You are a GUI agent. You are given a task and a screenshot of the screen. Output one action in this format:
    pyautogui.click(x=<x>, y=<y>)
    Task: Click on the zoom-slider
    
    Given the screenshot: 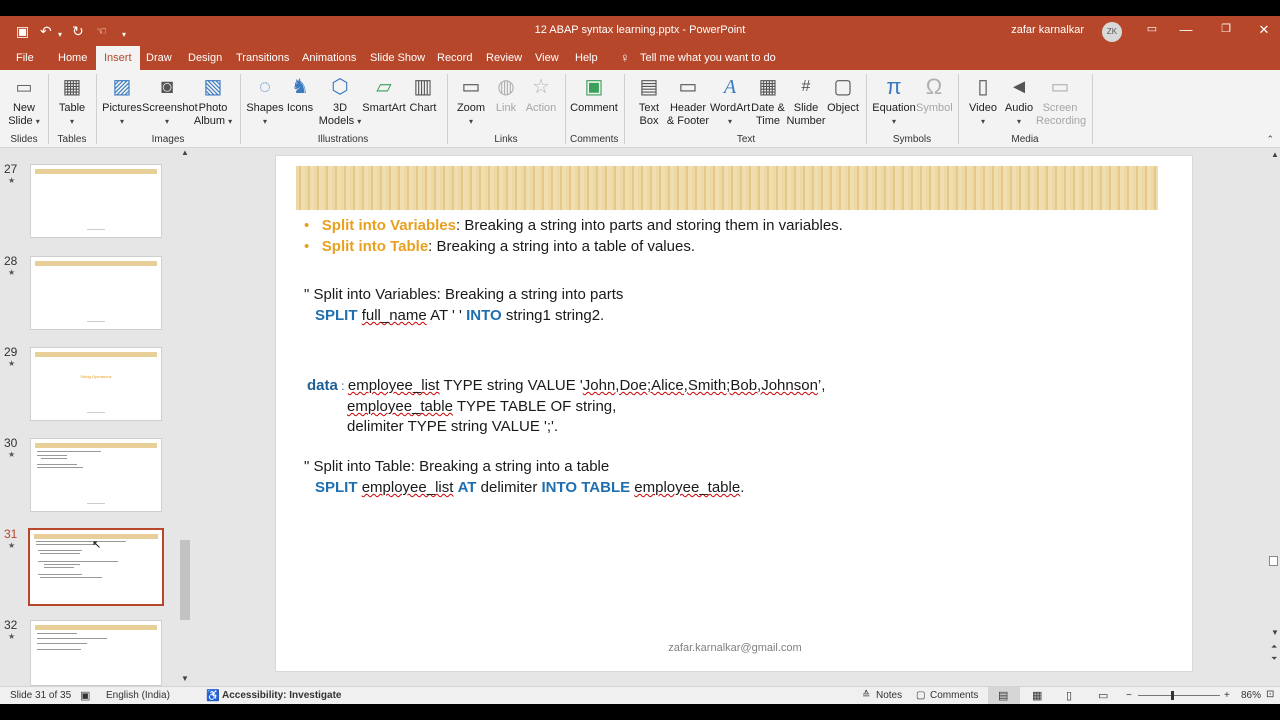 What is the action you would take?
    pyautogui.click(x=1179, y=695)
    